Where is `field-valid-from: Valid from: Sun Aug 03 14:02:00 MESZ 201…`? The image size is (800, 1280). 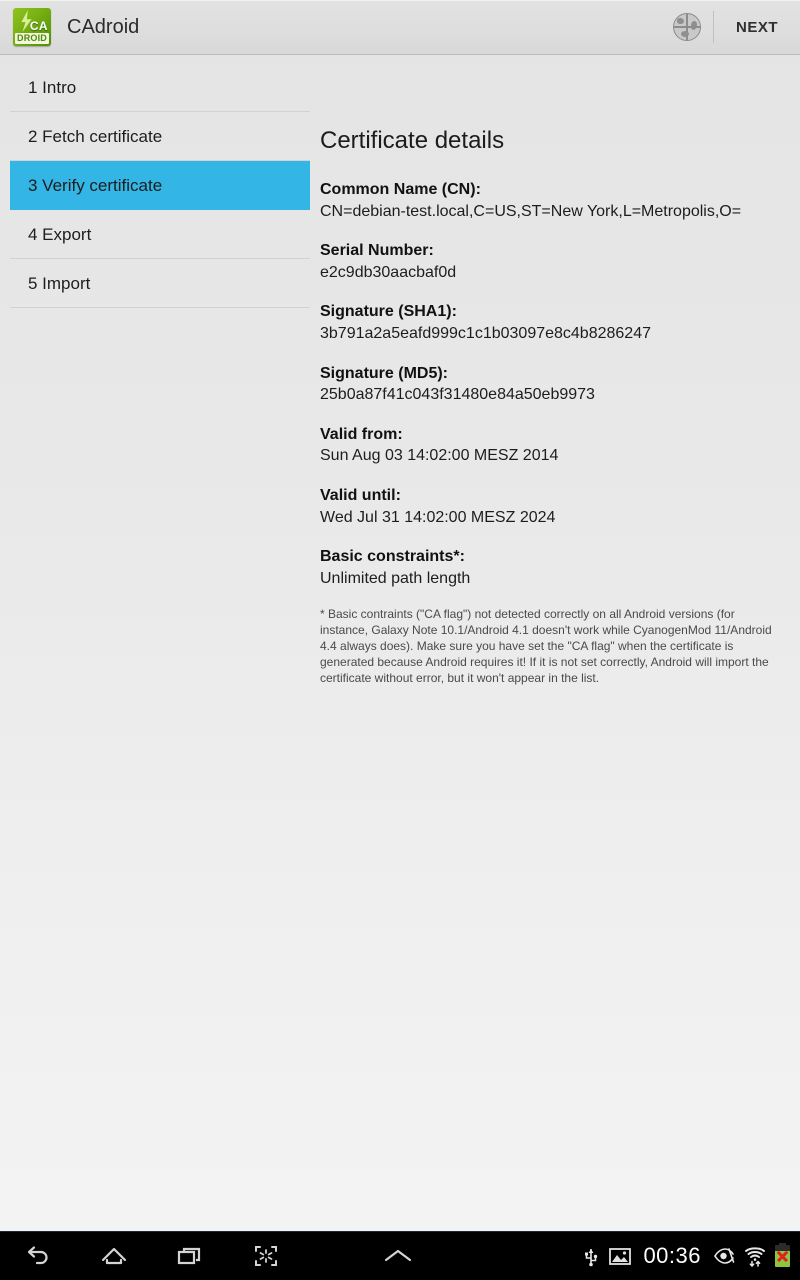
field-valid-from: Valid from: Sun Aug 03 14:02:00 MESZ 201… is located at coordinates (560, 445).